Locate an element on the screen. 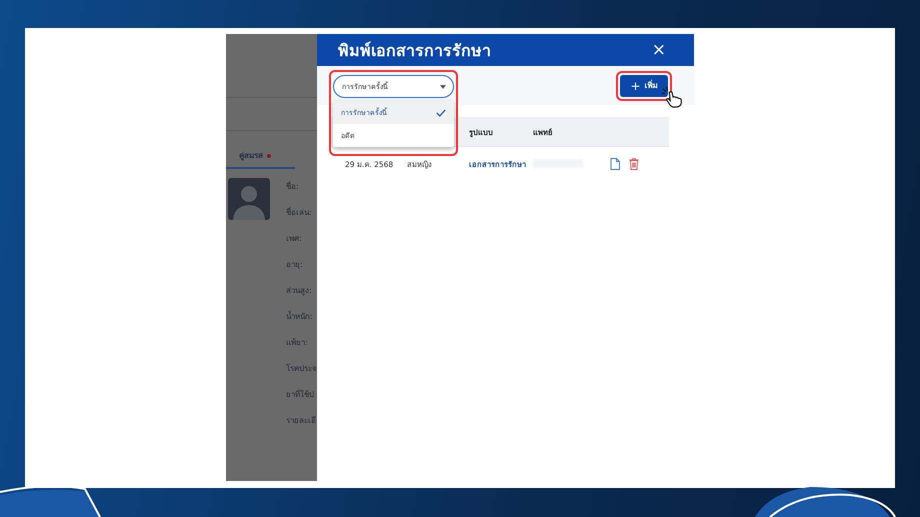 The image size is (920, 517). close-button: × is located at coordinates (659, 50).